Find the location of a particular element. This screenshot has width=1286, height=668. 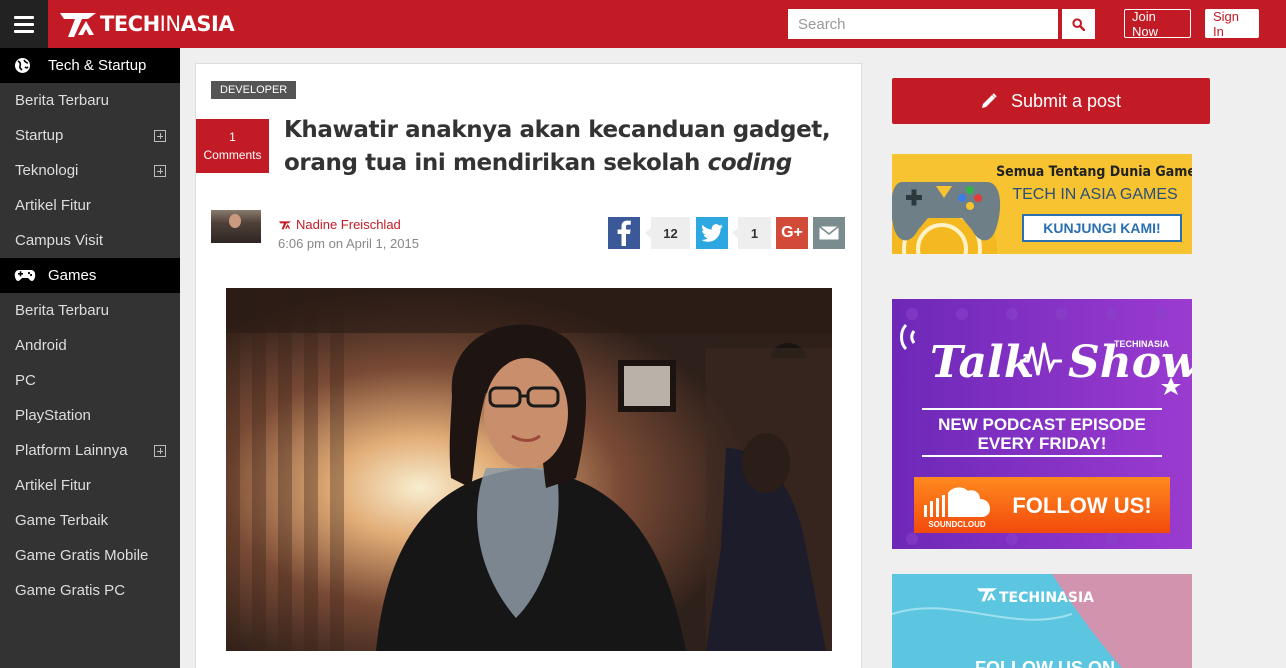

sidebar-item-games-berita-terbaru: Berita Terbaru is located at coordinates (90, 310).